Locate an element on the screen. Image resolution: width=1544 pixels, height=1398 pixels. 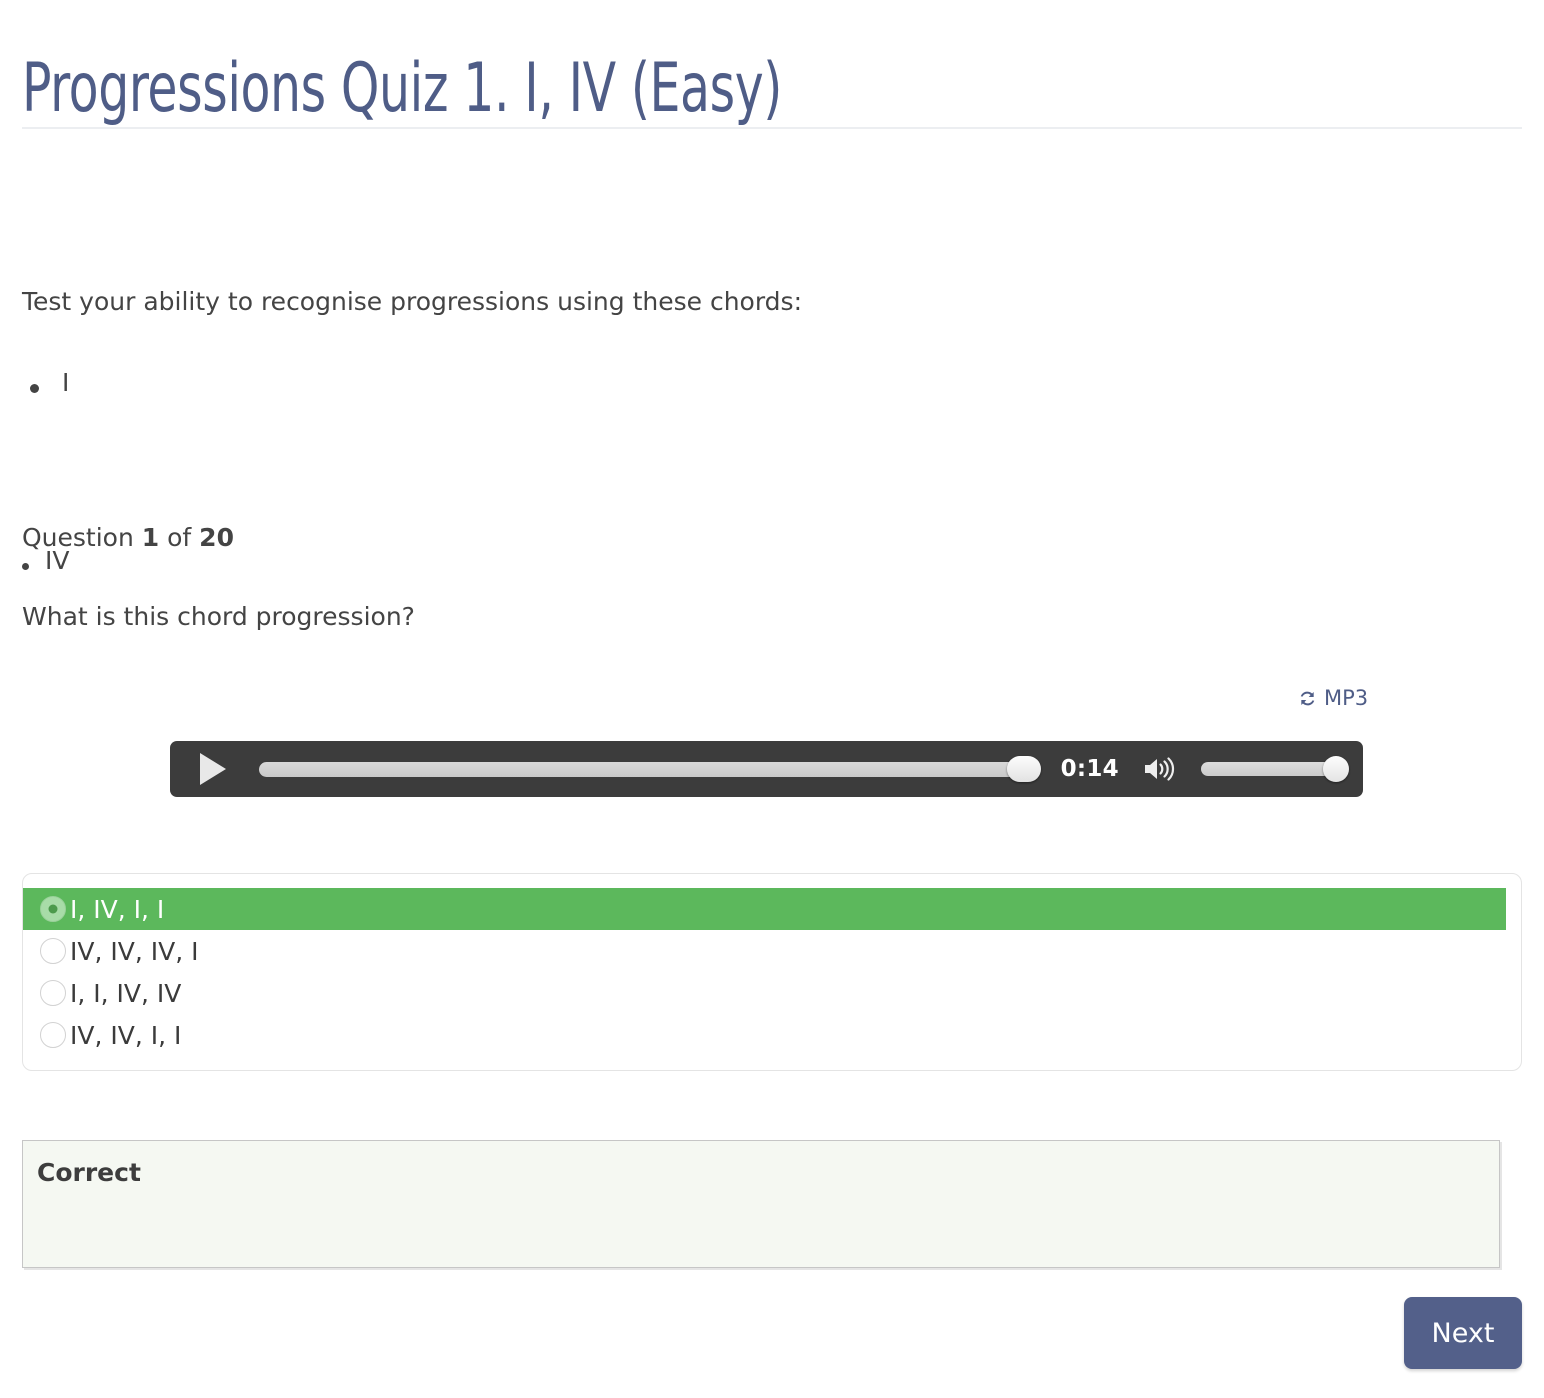
answer-option-1: IV, IV, IV, I is located at coordinates (764, 951).